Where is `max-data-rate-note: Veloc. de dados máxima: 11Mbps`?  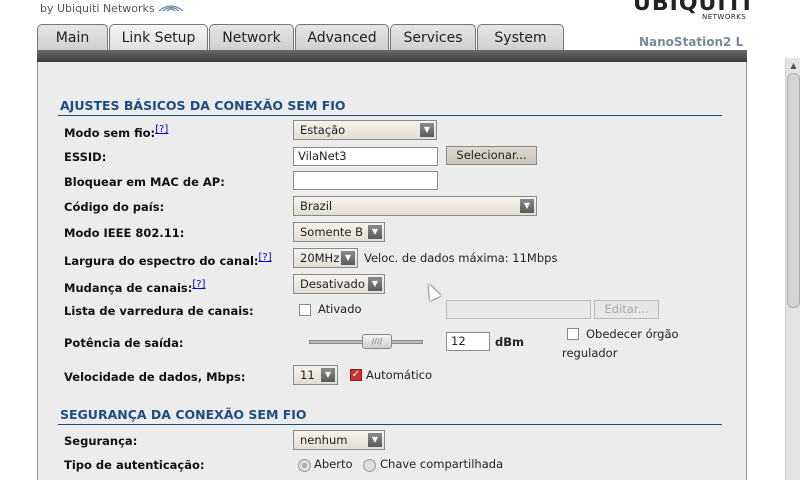
max-data-rate-note: Veloc. de dados máxima: 11Mbps is located at coordinates (461, 258).